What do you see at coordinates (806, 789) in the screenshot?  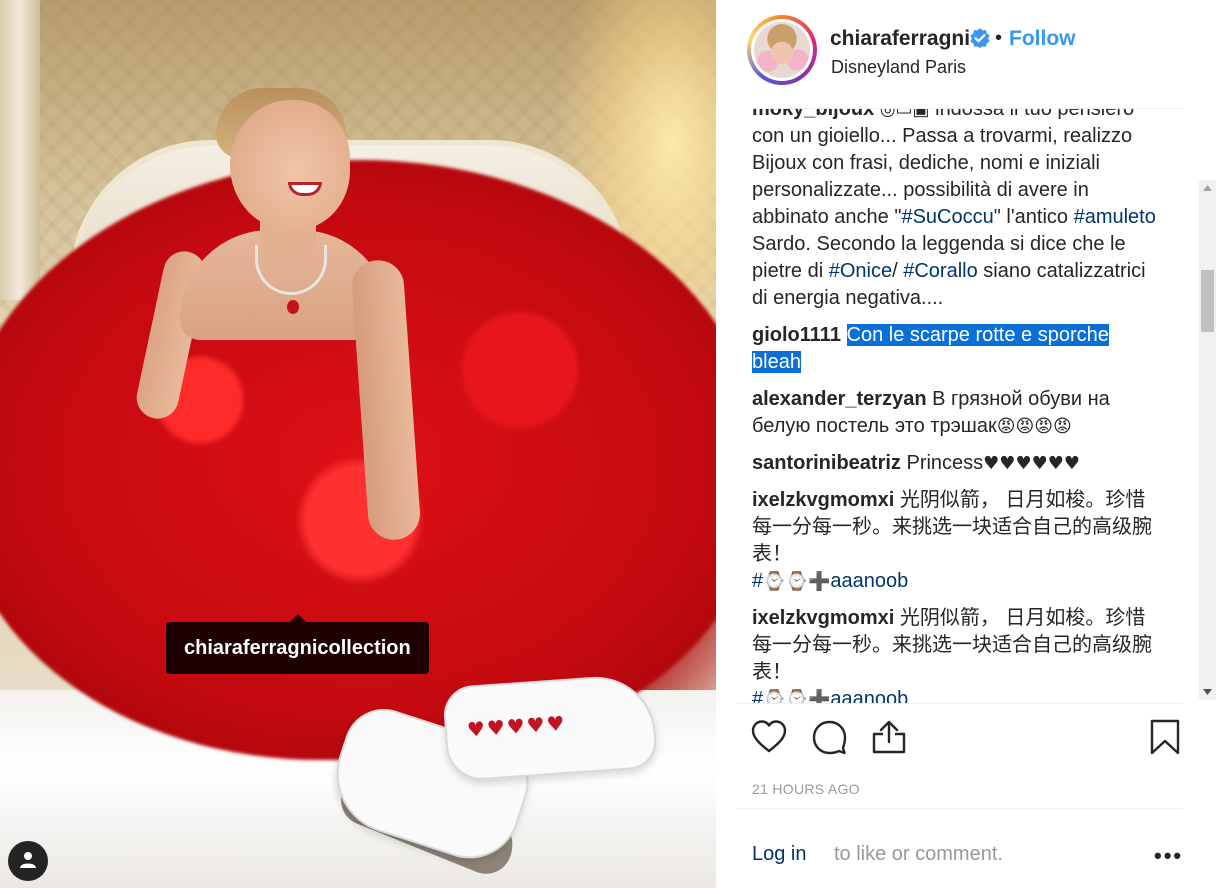 I see `post-timestamp: 21 HOURS AGO` at bounding box center [806, 789].